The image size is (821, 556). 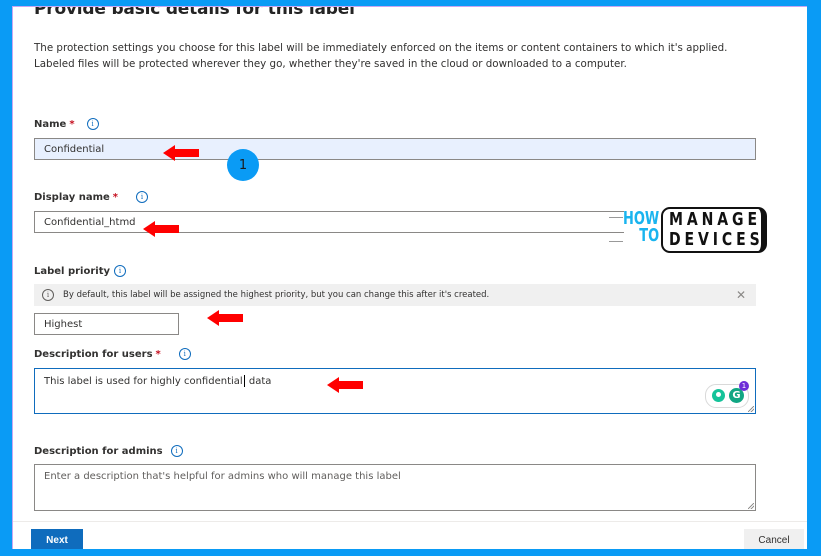 I want to click on label-priority-input: Highest, so click(x=106, y=324).